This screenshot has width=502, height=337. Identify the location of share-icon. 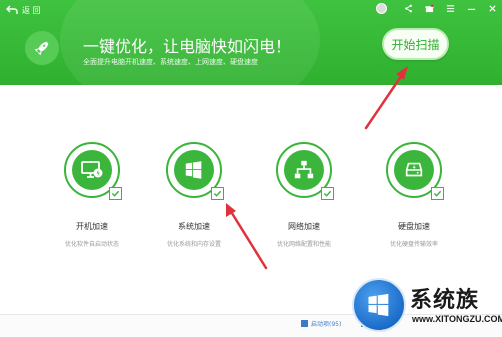
(408, 8).